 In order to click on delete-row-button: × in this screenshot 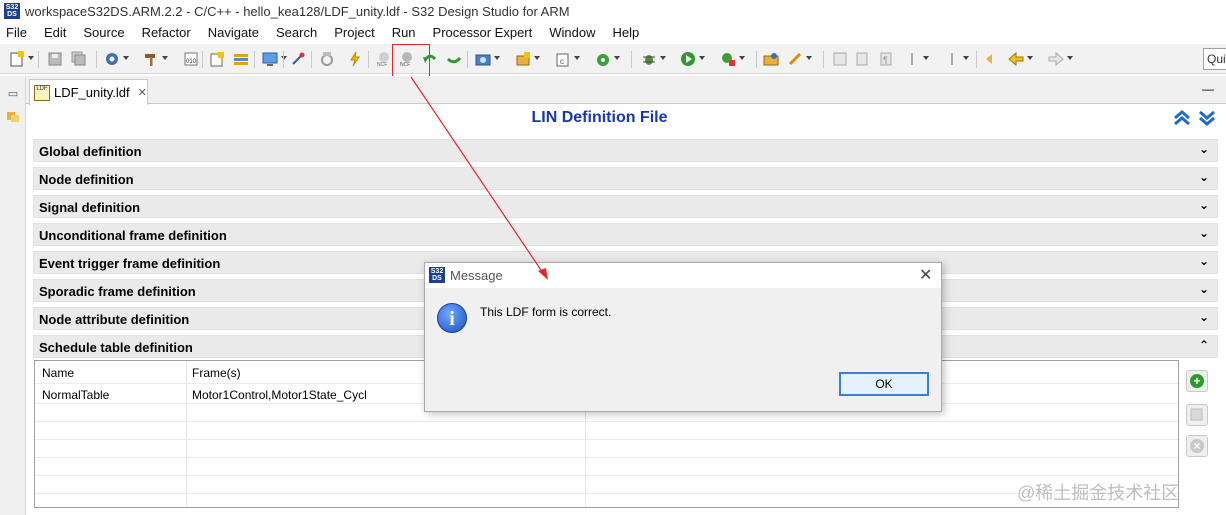, I will do `click(1197, 446)`.